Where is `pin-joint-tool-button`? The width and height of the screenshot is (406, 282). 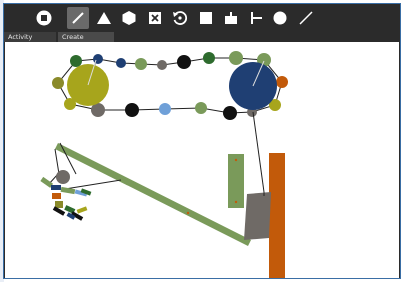 pin-joint-tool-button is located at coordinates (256, 18).